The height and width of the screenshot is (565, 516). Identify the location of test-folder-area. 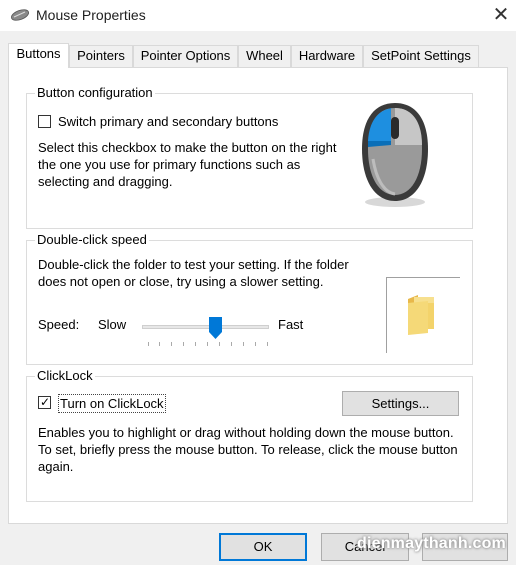
(423, 315).